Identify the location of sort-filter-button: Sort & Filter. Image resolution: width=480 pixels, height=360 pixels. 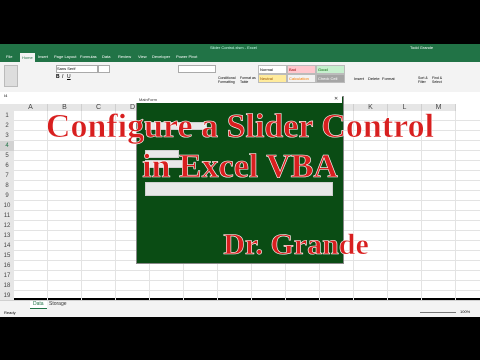
(425, 80).